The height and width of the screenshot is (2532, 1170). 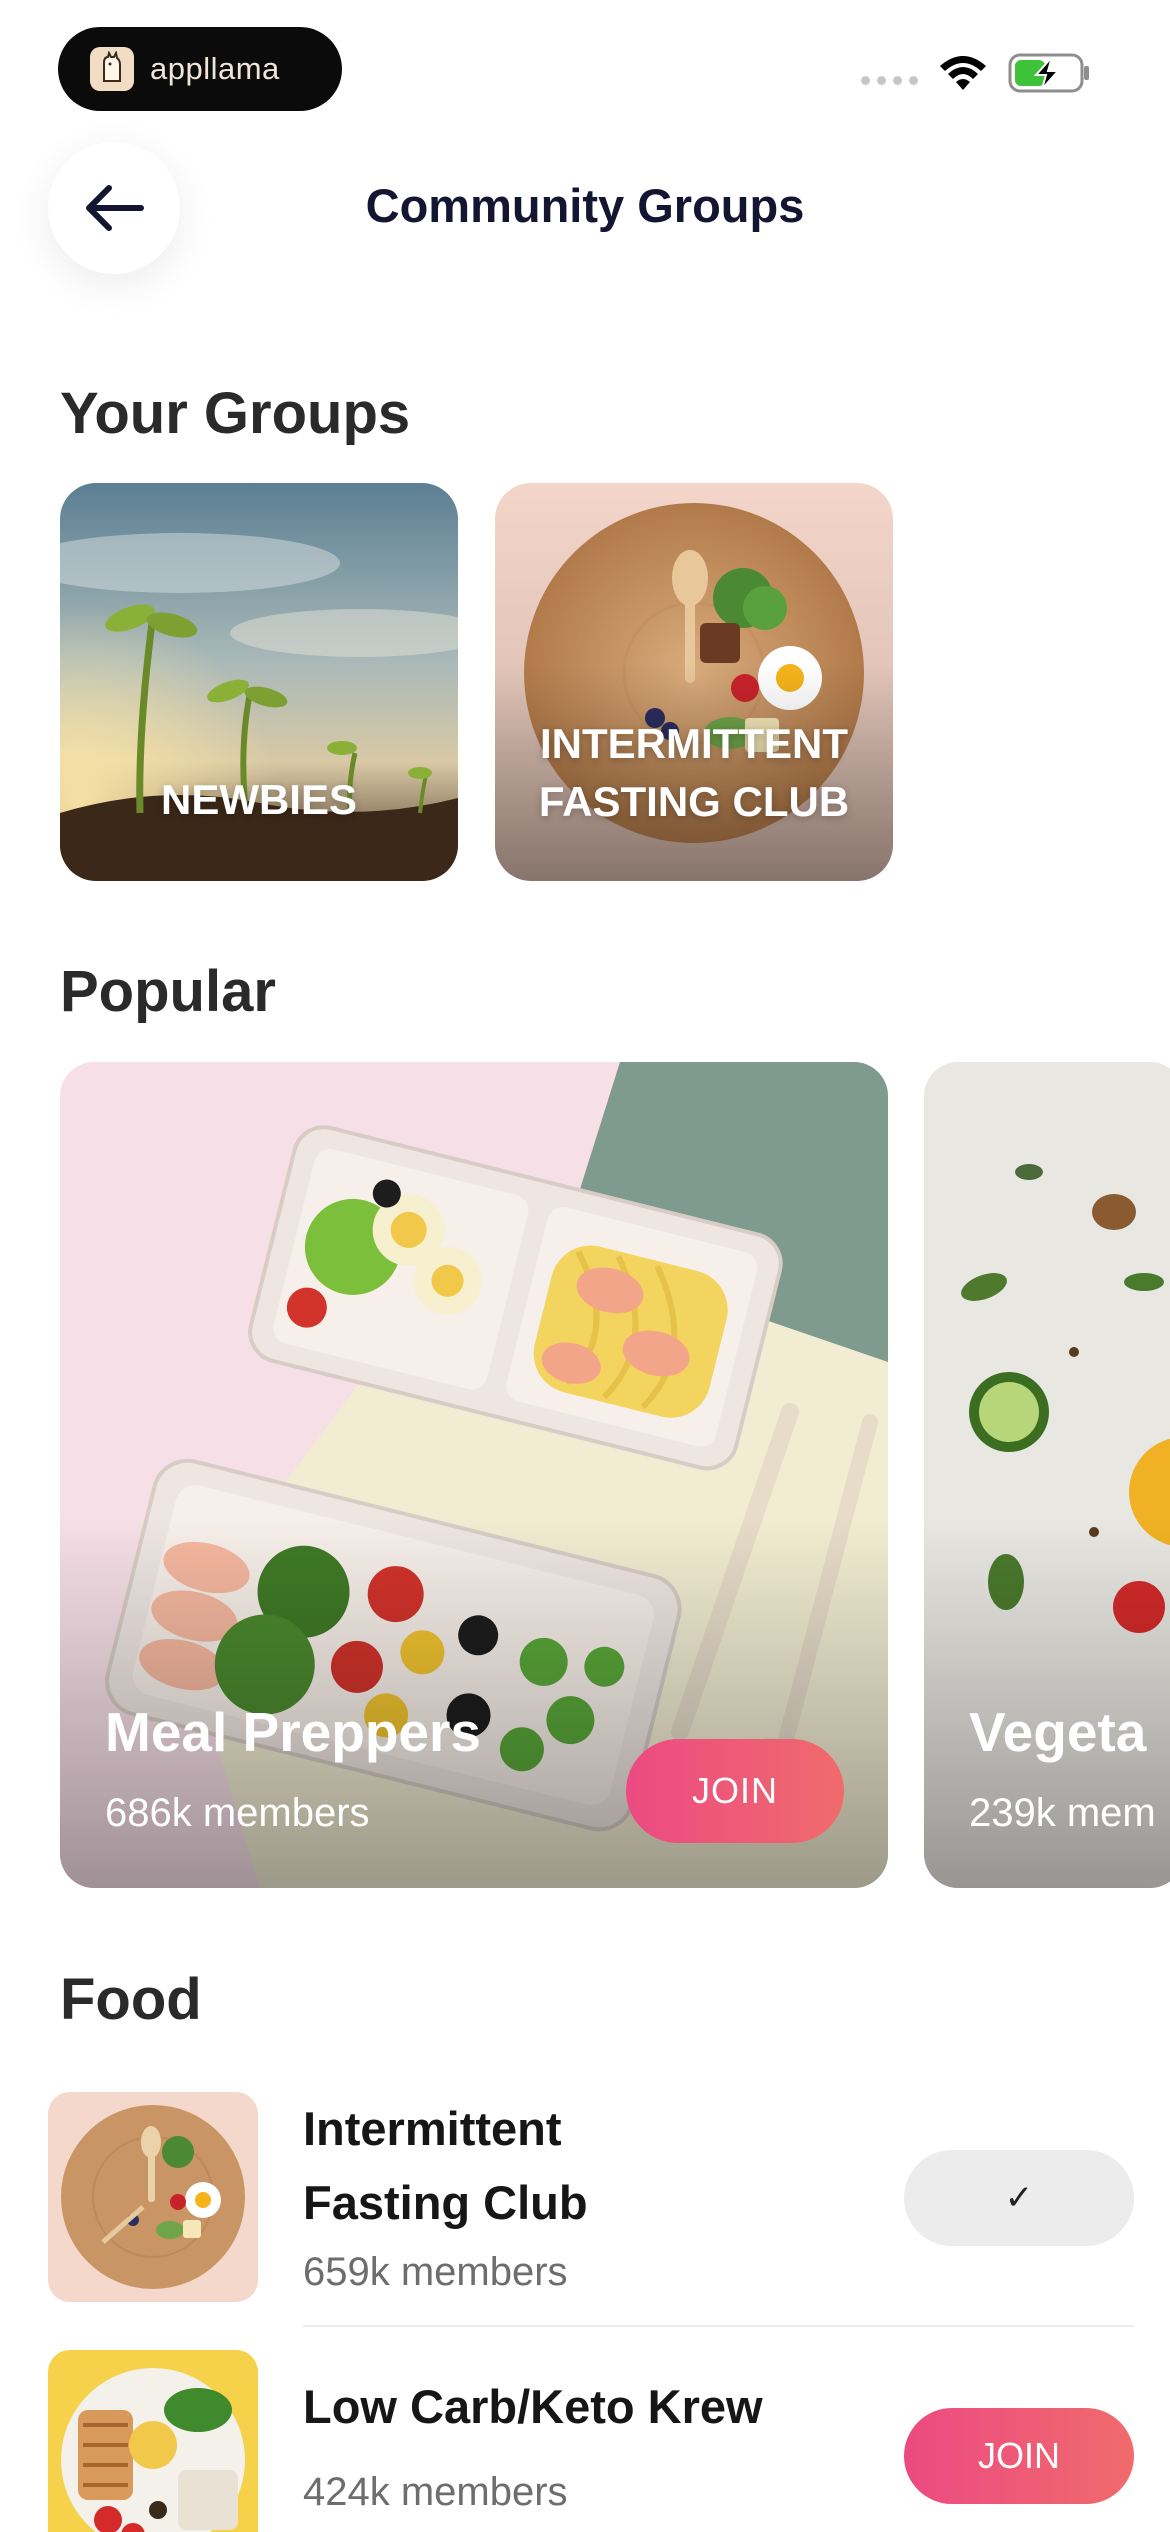 What do you see at coordinates (1058, 1732) in the screenshot?
I see `popular-card-name: Vegeta` at bounding box center [1058, 1732].